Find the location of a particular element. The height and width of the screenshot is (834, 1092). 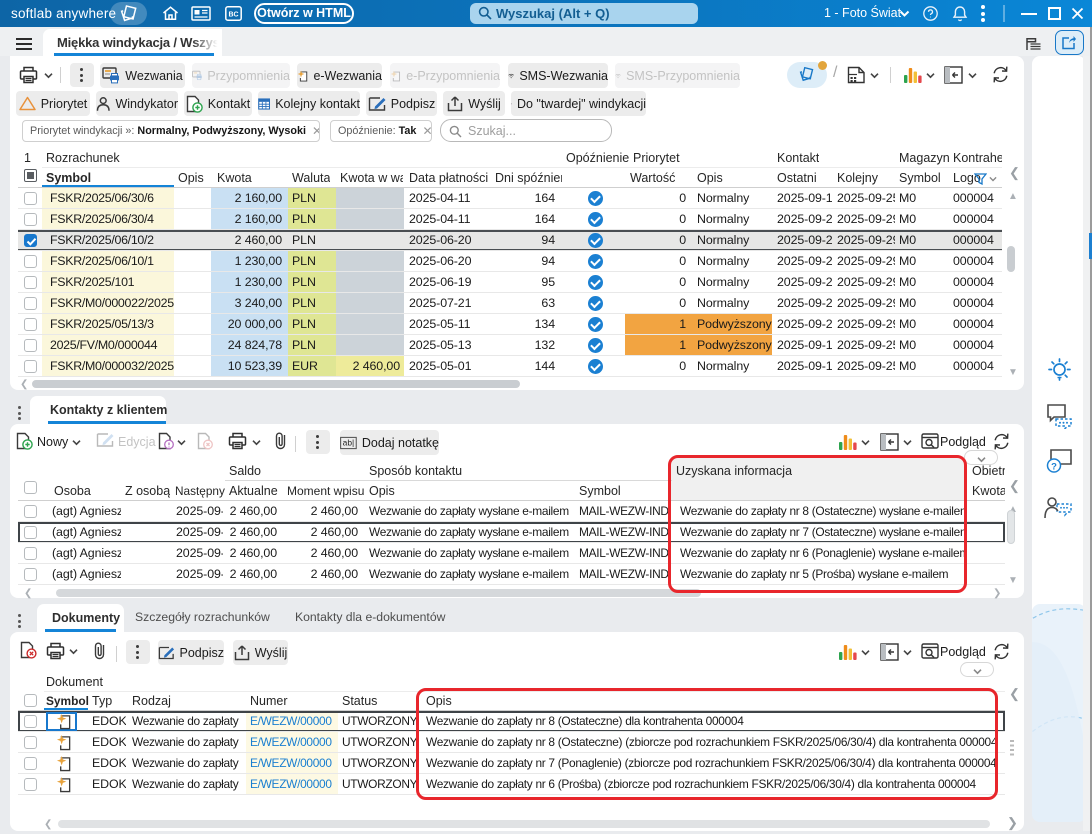

svg-text: ab| is located at coordinates (349, 442).